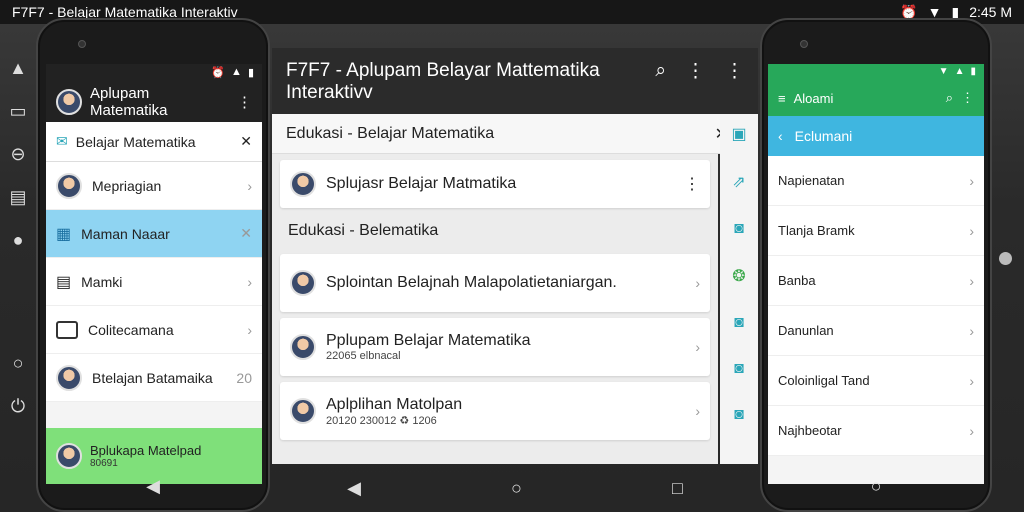 The height and width of the screenshot is (512, 1024). What do you see at coordinates (18, 111) in the screenshot?
I see `screen-icon: ▭` at bounding box center [18, 111].